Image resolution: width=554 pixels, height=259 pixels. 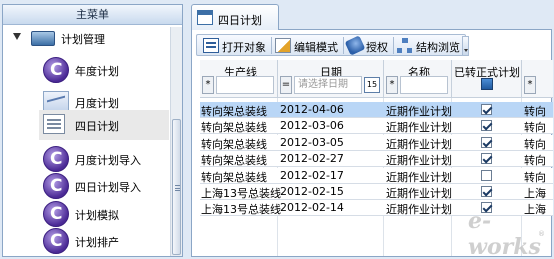 I want to click on column-header-name: 名称 *, so click(x=418, y=79).